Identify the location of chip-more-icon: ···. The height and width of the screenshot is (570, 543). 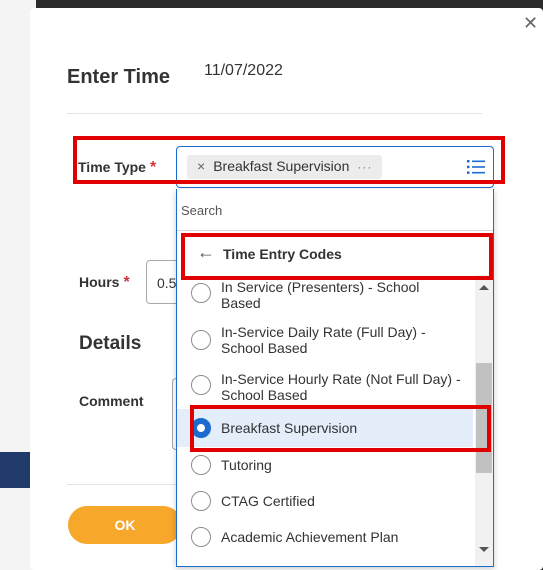
(364, 167).